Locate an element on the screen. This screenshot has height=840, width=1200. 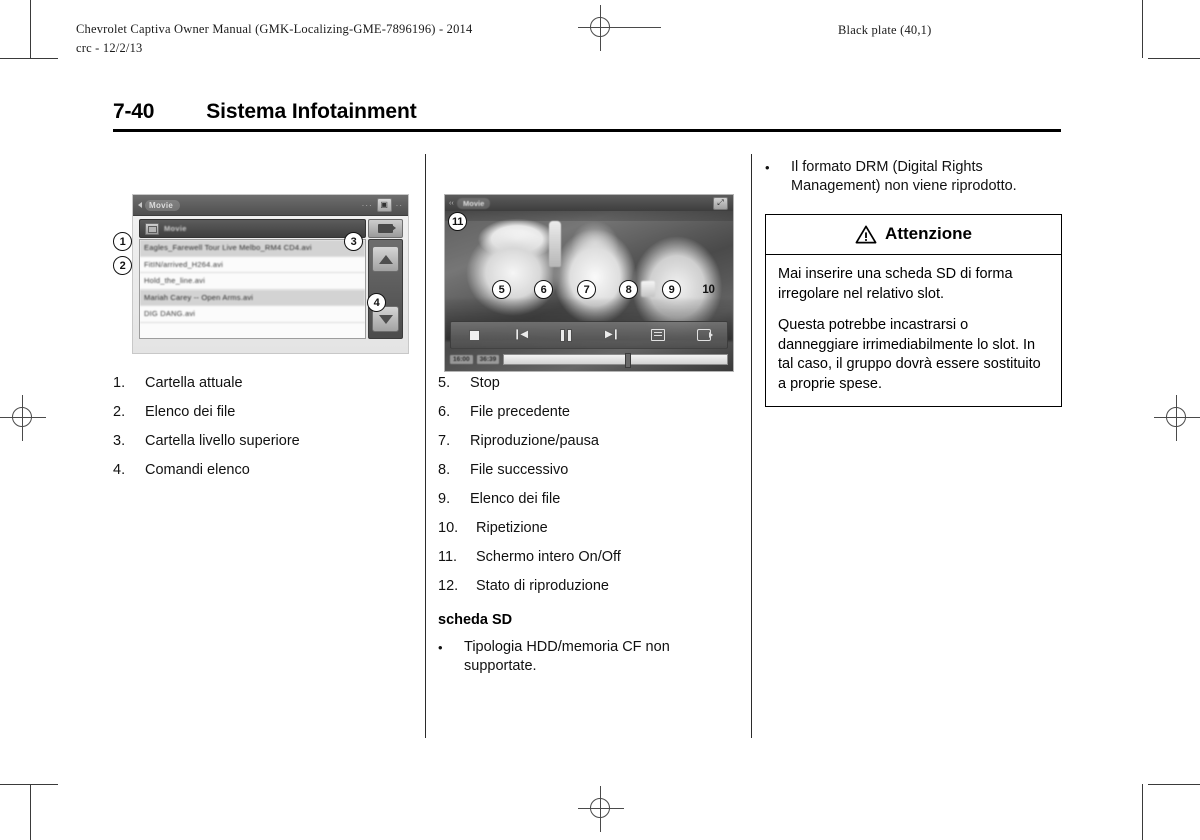
list-item: Mariah Carey -- Open Arms.avi is located at coordinates (252, 297).